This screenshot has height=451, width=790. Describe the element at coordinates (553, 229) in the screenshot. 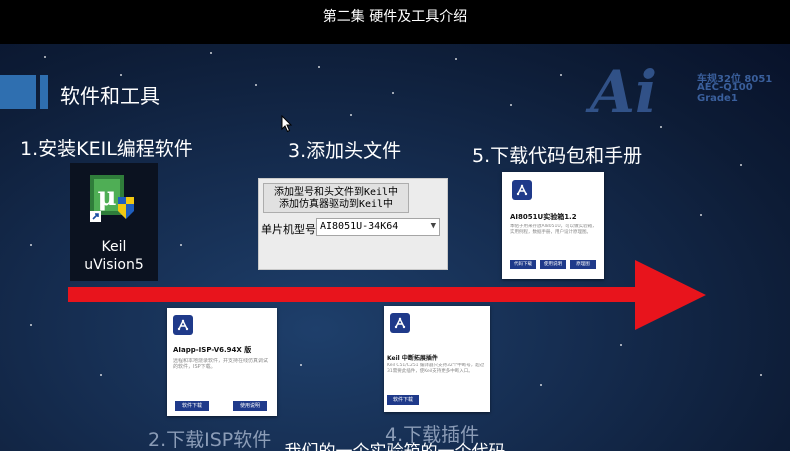

I see `card-manual-desc: 本帖子用来存放AI8051U，可以做实验箱，实用例程，数据手册，用户设计原理图。` at that location.